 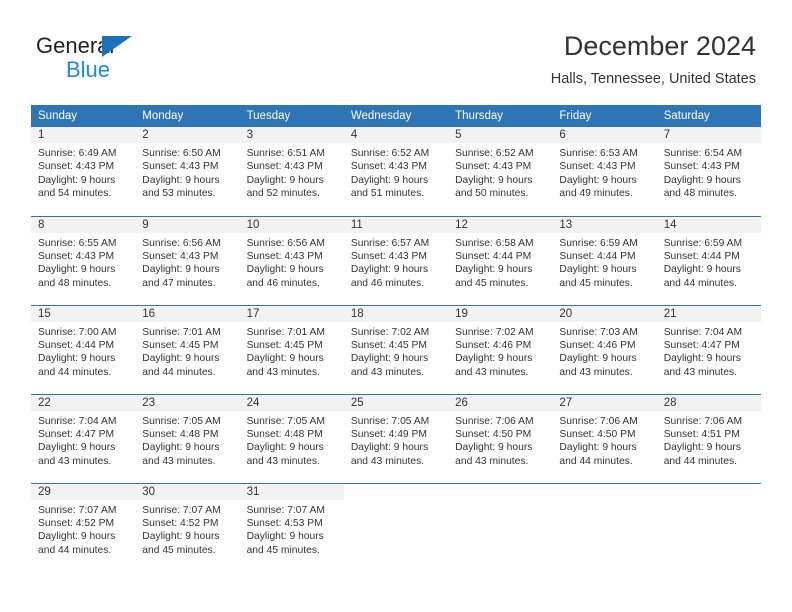 I want to click on day-number: 5, so click(x=500, y=135).